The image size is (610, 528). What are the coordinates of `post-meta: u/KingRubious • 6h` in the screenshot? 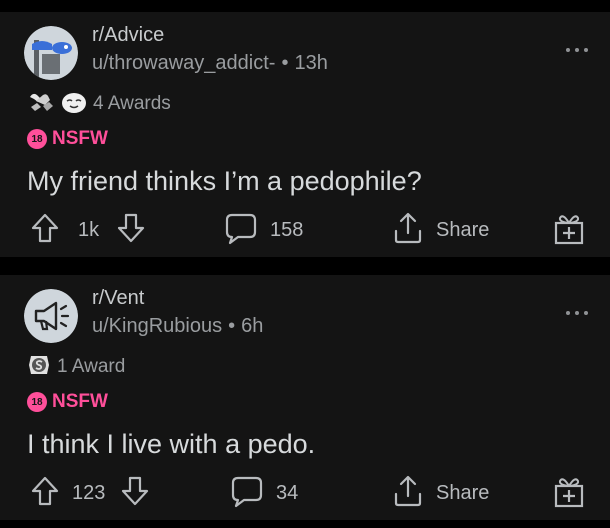 It's located at (177, 326).